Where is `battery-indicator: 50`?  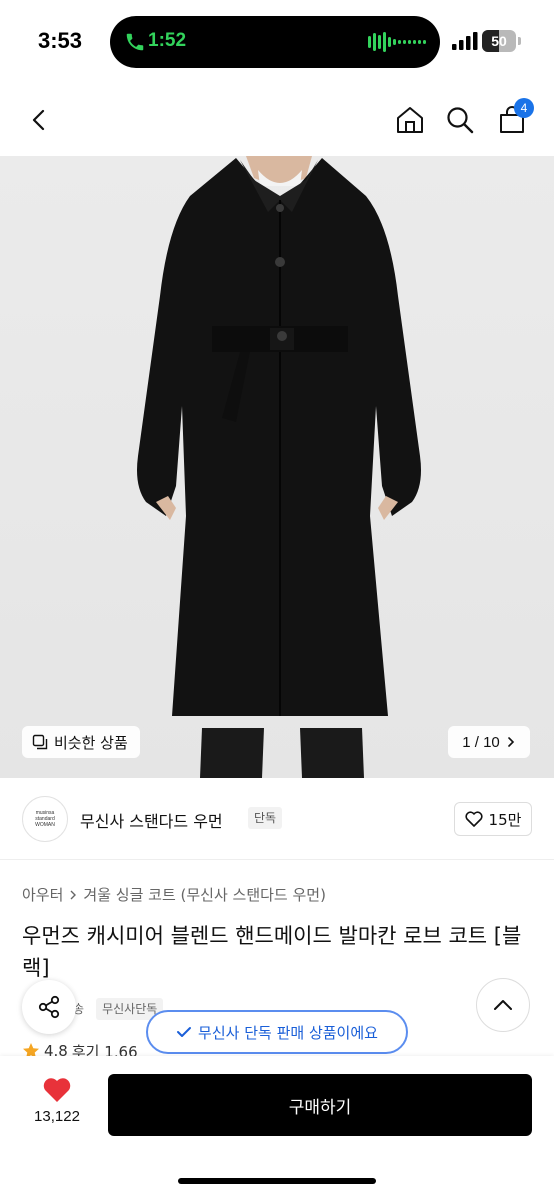
battery-indicator: 50 is located at coordinates (502, 41).